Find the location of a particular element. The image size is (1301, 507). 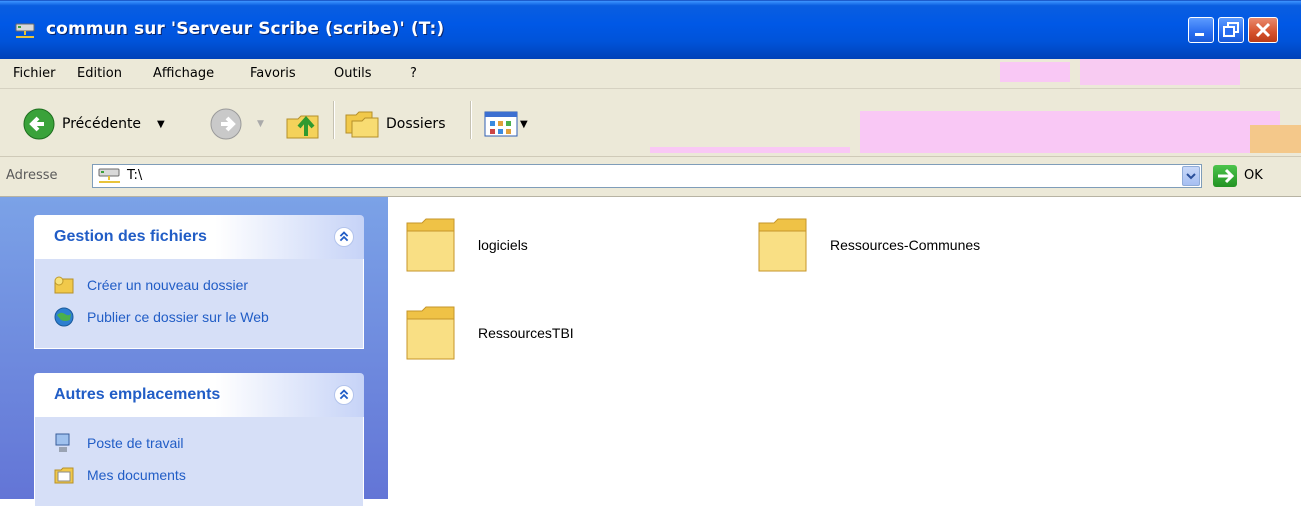

address-dropdown-button is located at coordinates (1191, 176).